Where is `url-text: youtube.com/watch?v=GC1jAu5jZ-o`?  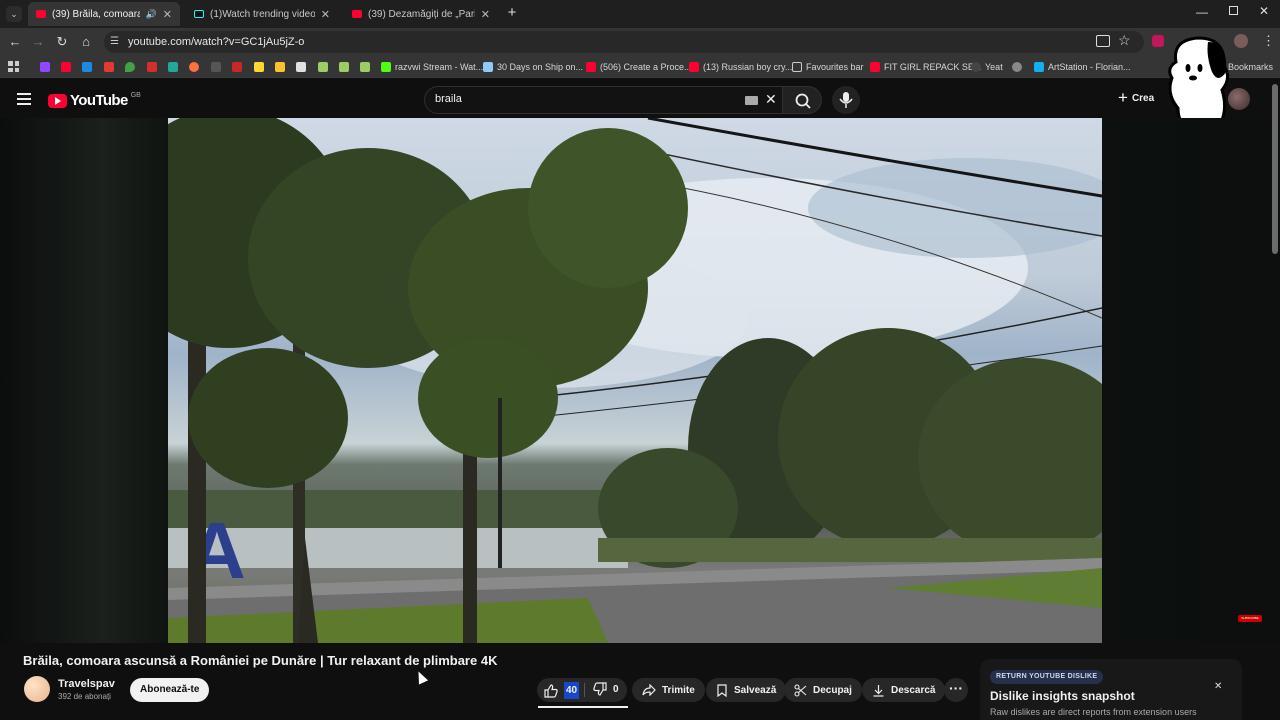 url-text: youtube.com/watch?v=GC1jAu5jZ-o is located at coordinates (216, 42).